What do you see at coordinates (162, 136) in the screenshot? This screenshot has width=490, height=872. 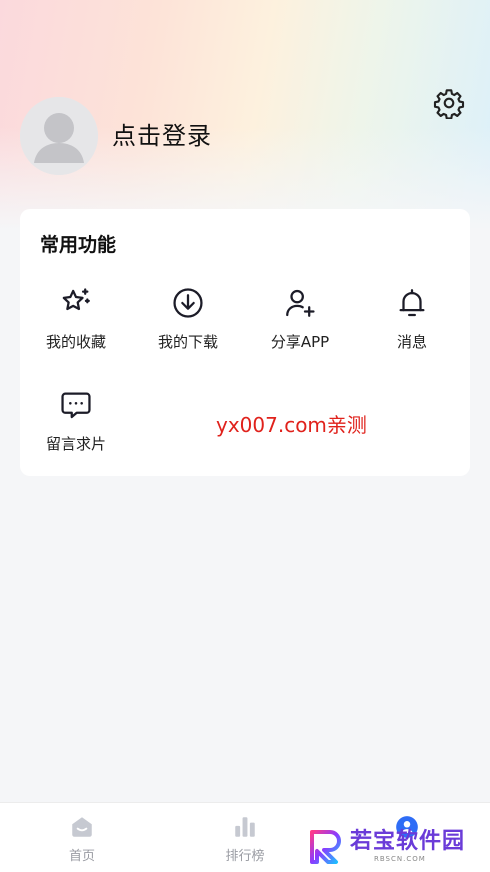 I see `login-link: 点击登录` at bounding box center [162, 136].